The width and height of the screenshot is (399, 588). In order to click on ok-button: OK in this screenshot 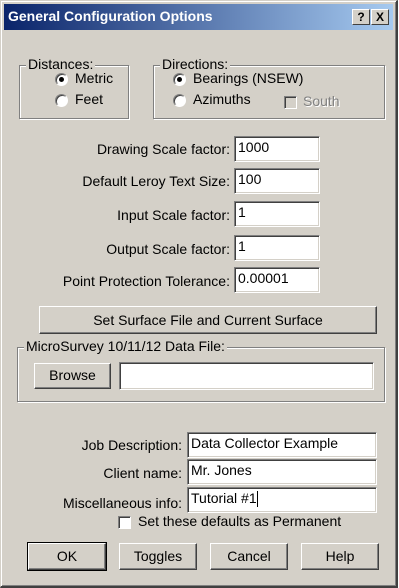, I will do `click(67, 556)`.